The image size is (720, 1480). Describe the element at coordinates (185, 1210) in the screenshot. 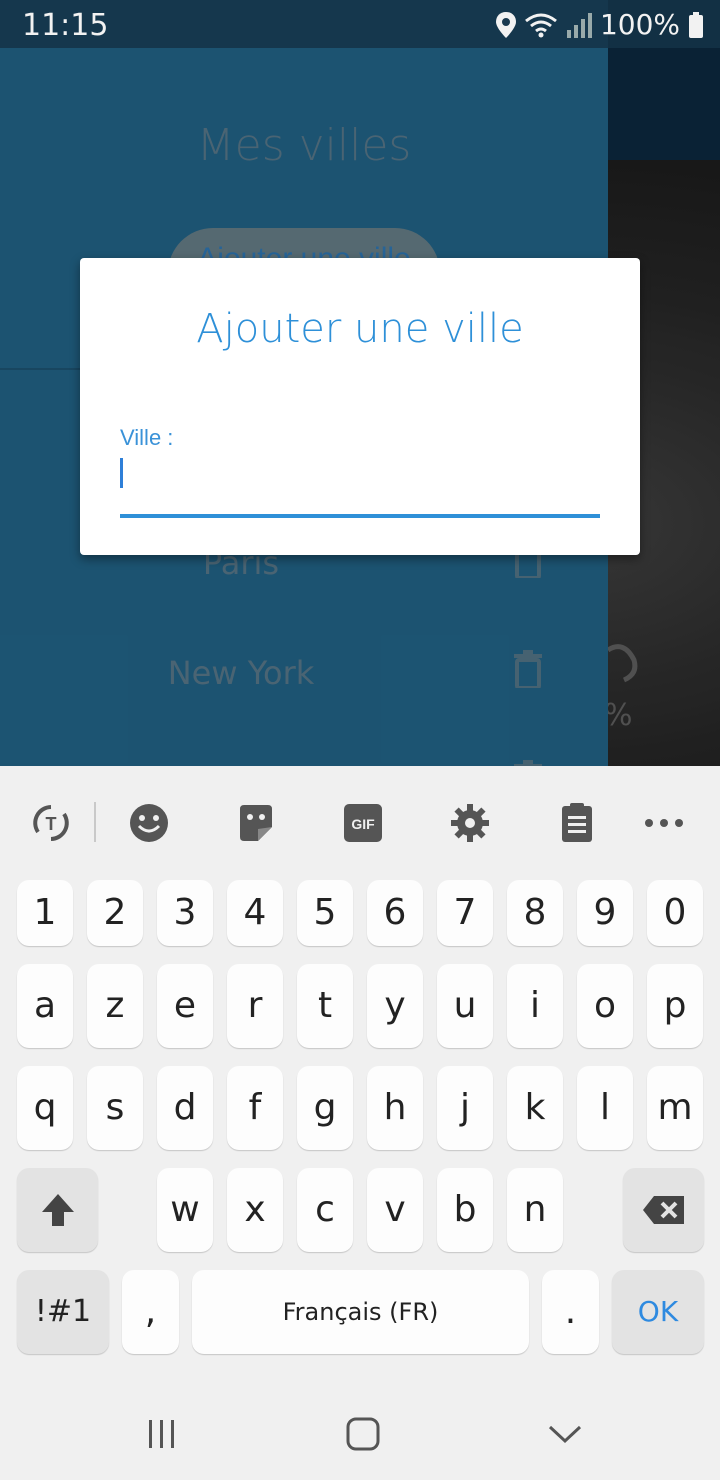

I see `key-w: w` at that location.